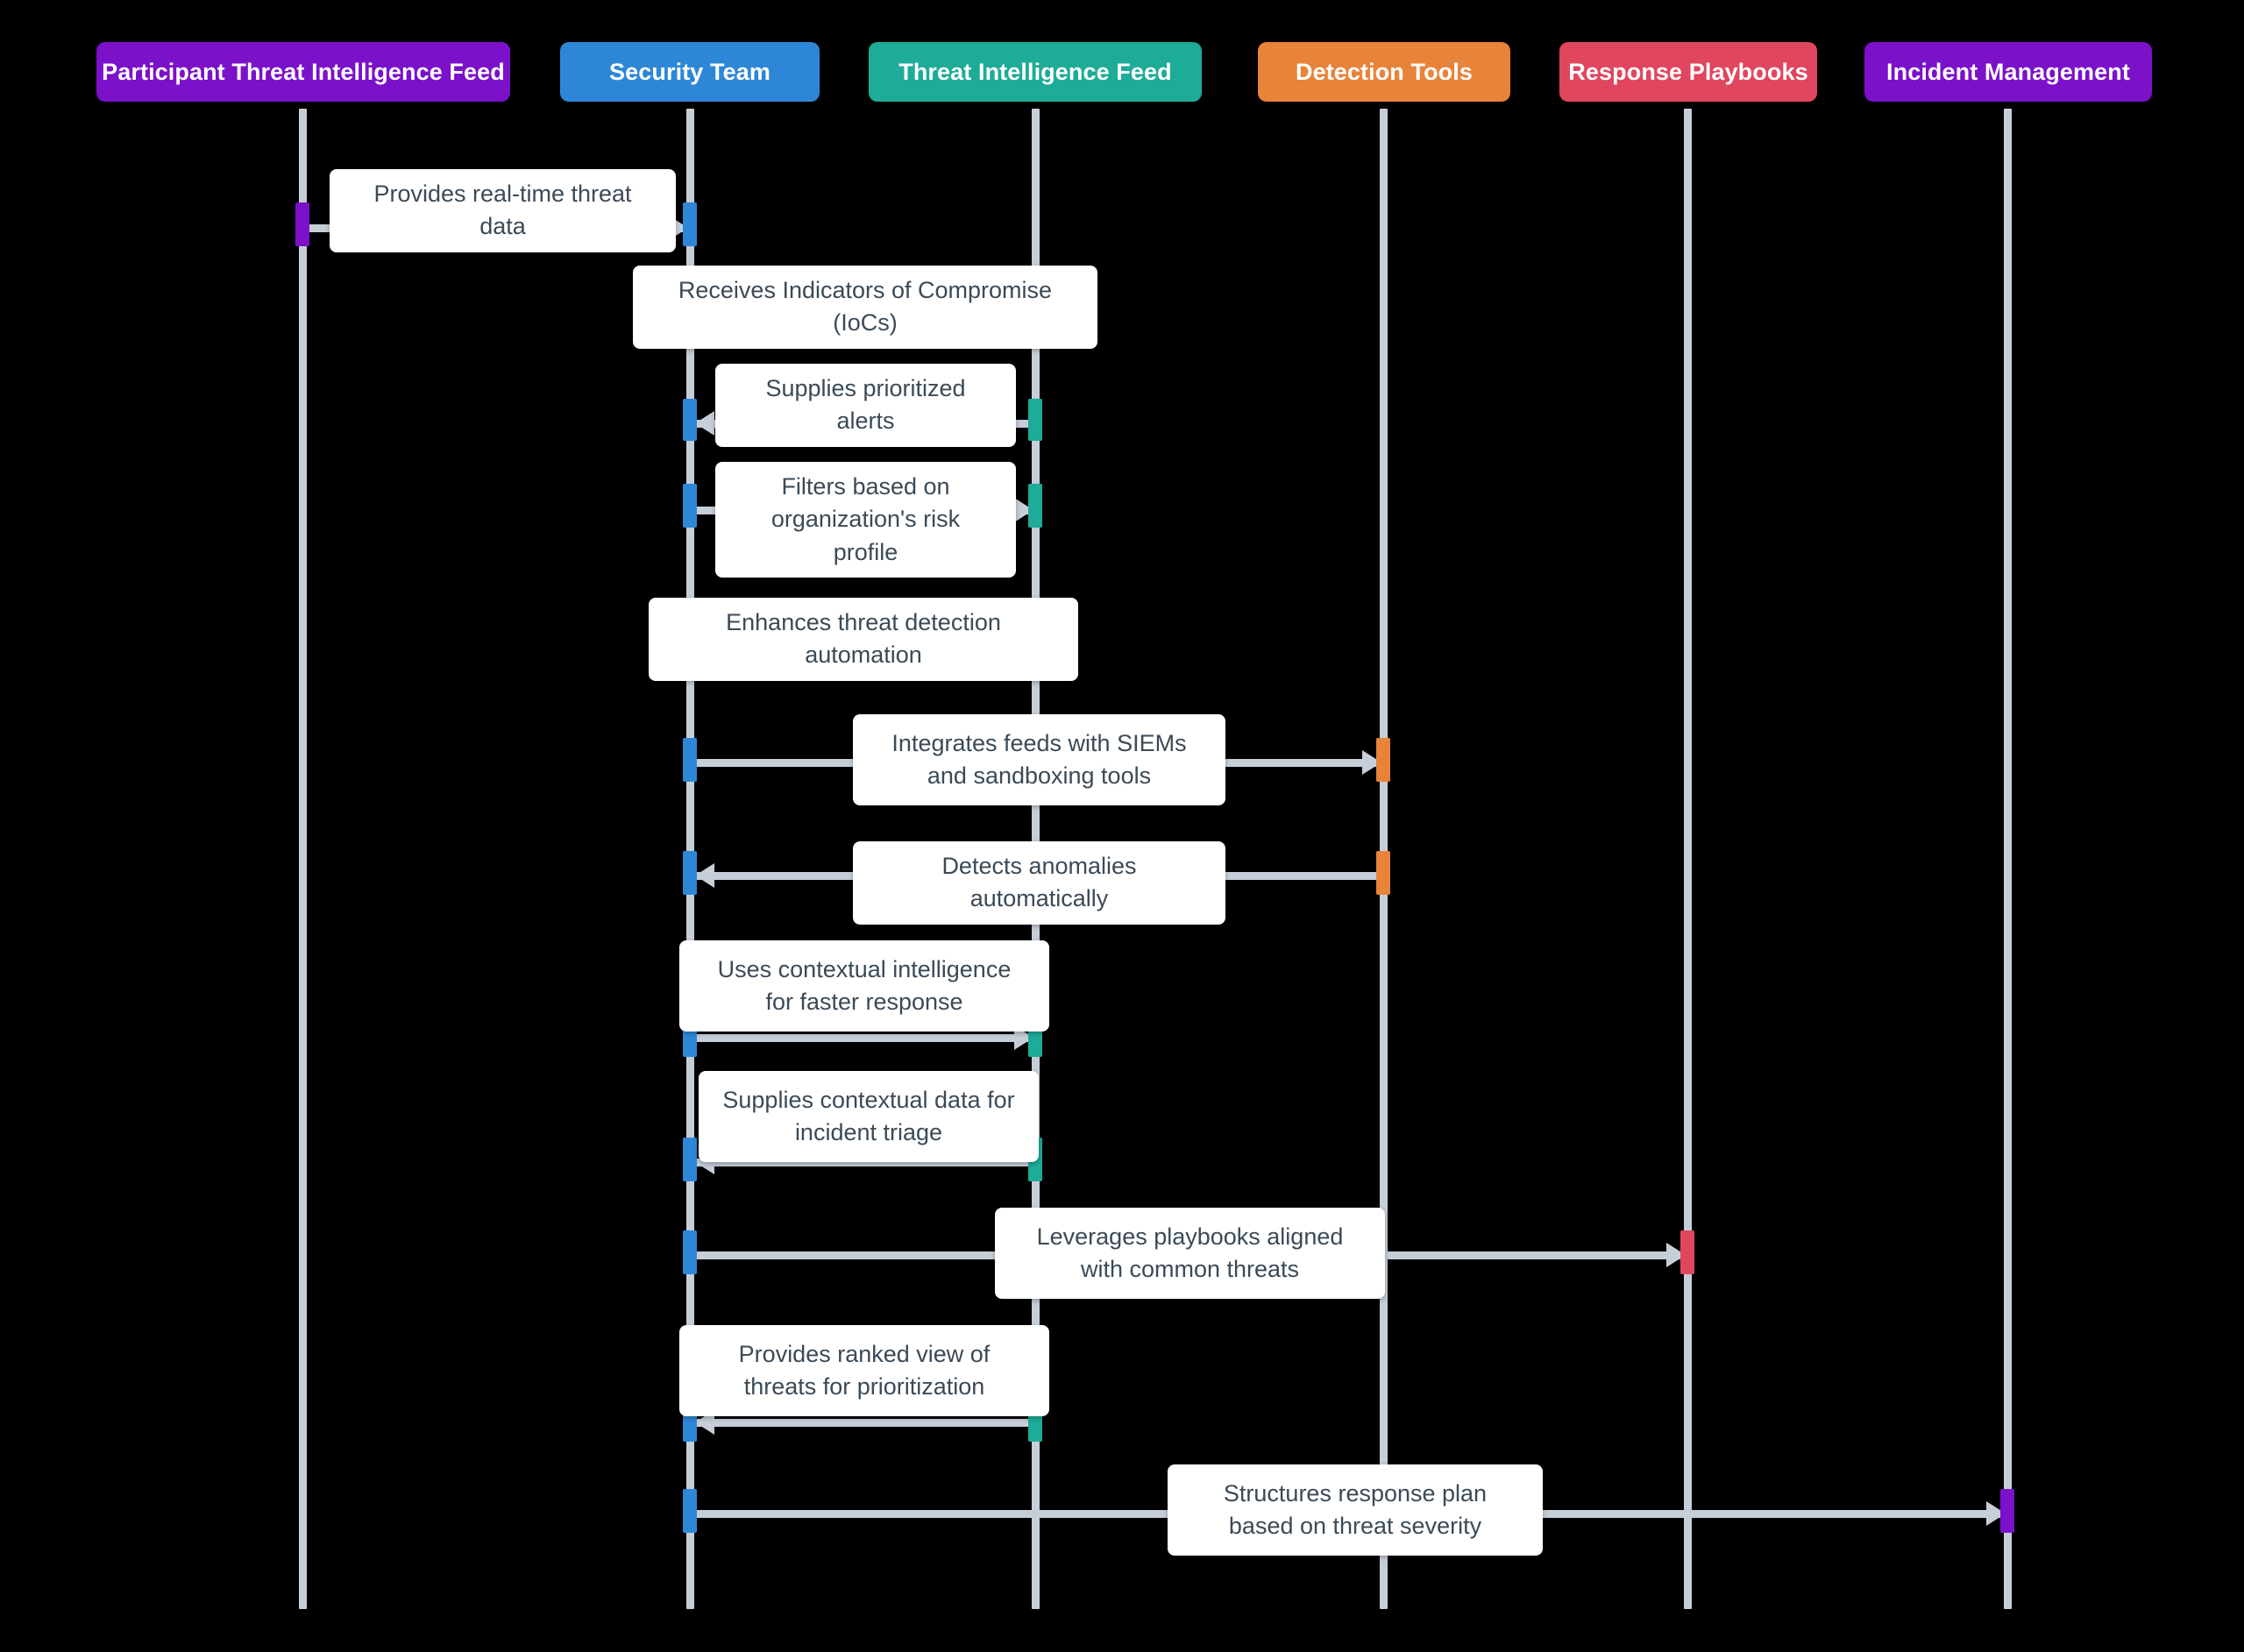 This screenshot has width=2244, height=1652. I want to click on participant-detection-tools: Detection Tools, so click(1384, 72).